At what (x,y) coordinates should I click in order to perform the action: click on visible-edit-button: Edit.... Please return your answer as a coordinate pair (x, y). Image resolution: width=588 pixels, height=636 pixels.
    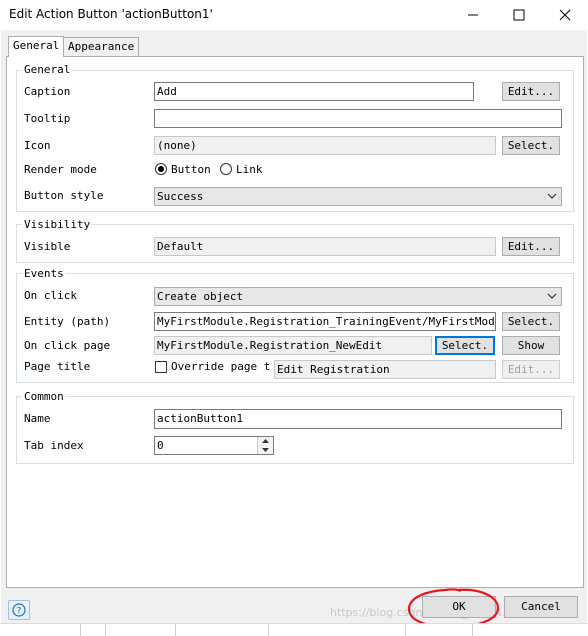
    Looking at the image, I should click on (531, 246).